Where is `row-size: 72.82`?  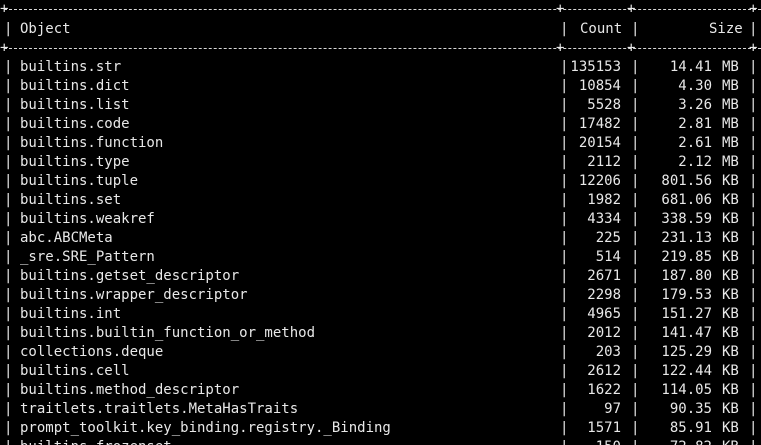 row-size: 72.82 is located at coordinates (676, 441).